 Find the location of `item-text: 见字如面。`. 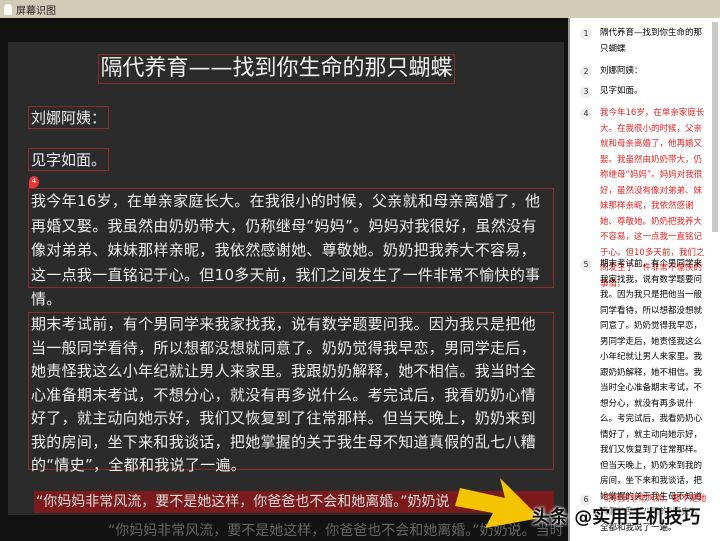

item-text: 见字如面。 is located at coordinates (621, 91).